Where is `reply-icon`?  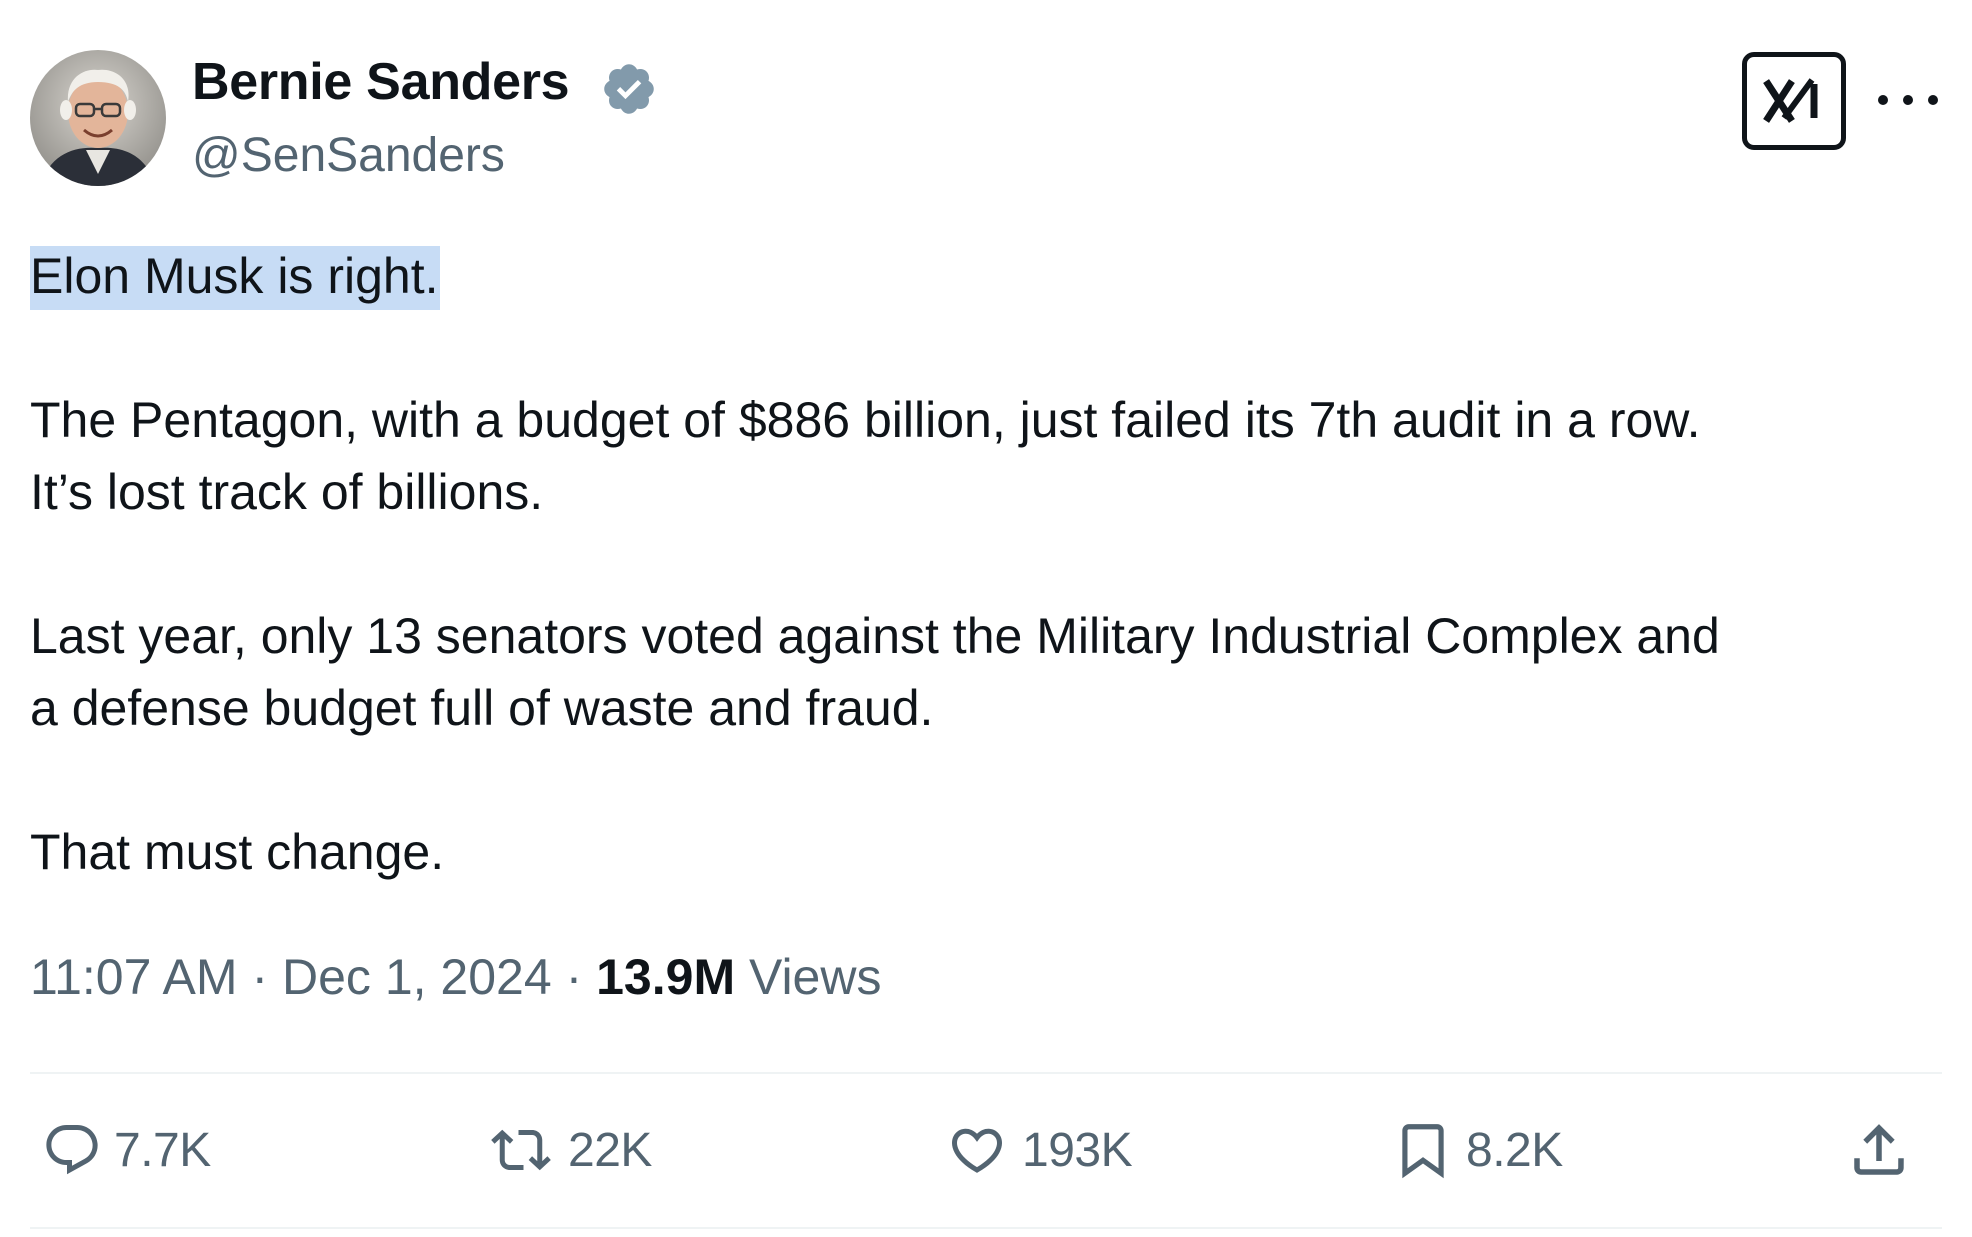
reply-icon is located at coordinates (72, 1150).